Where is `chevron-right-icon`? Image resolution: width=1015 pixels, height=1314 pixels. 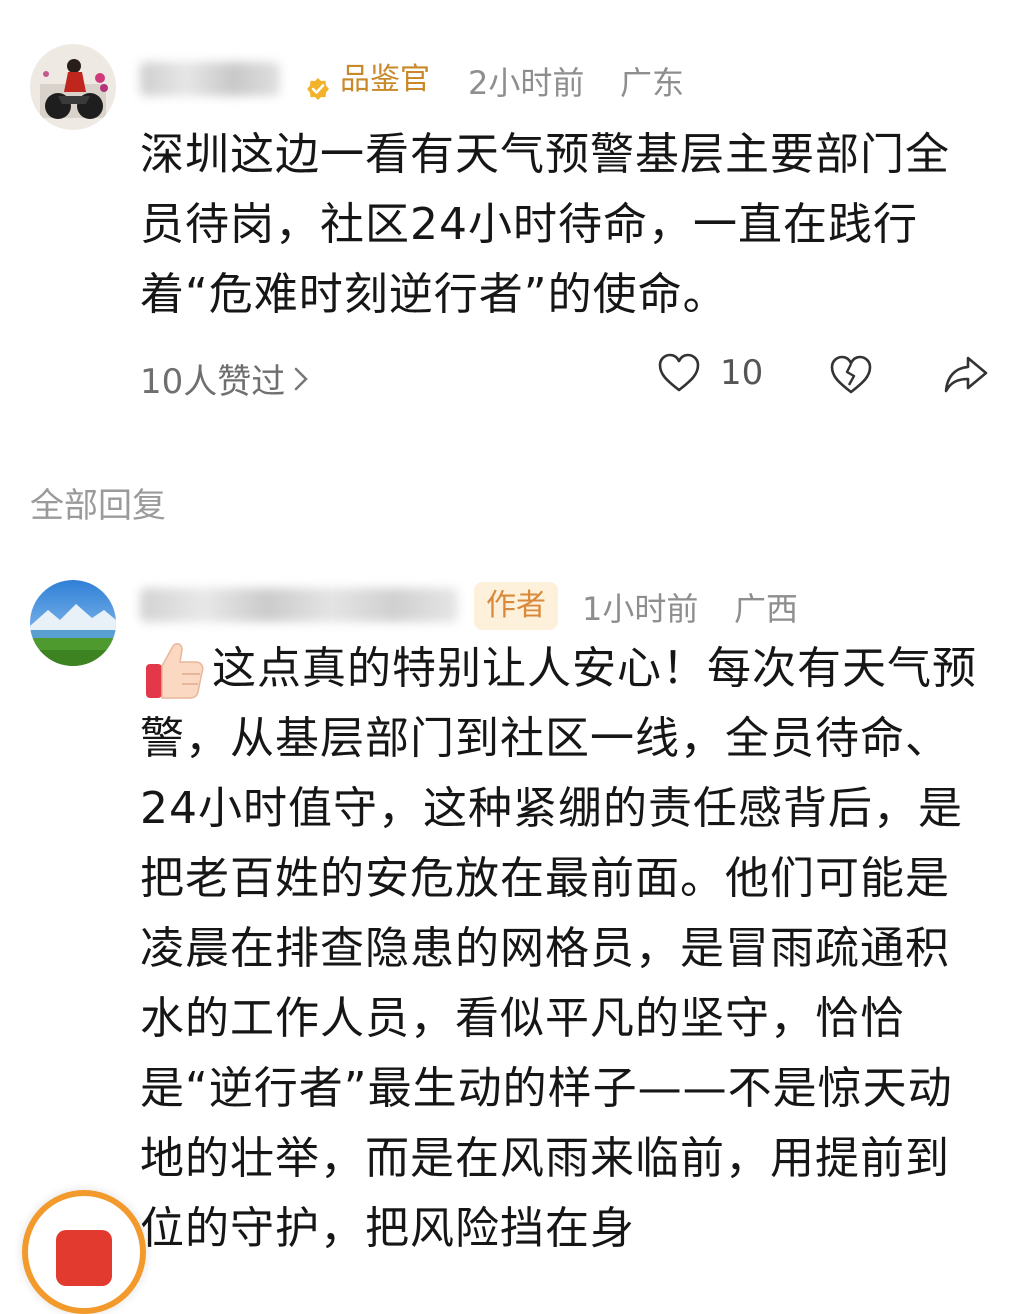 chevron-right-icon is located at coordinates (301, 379).